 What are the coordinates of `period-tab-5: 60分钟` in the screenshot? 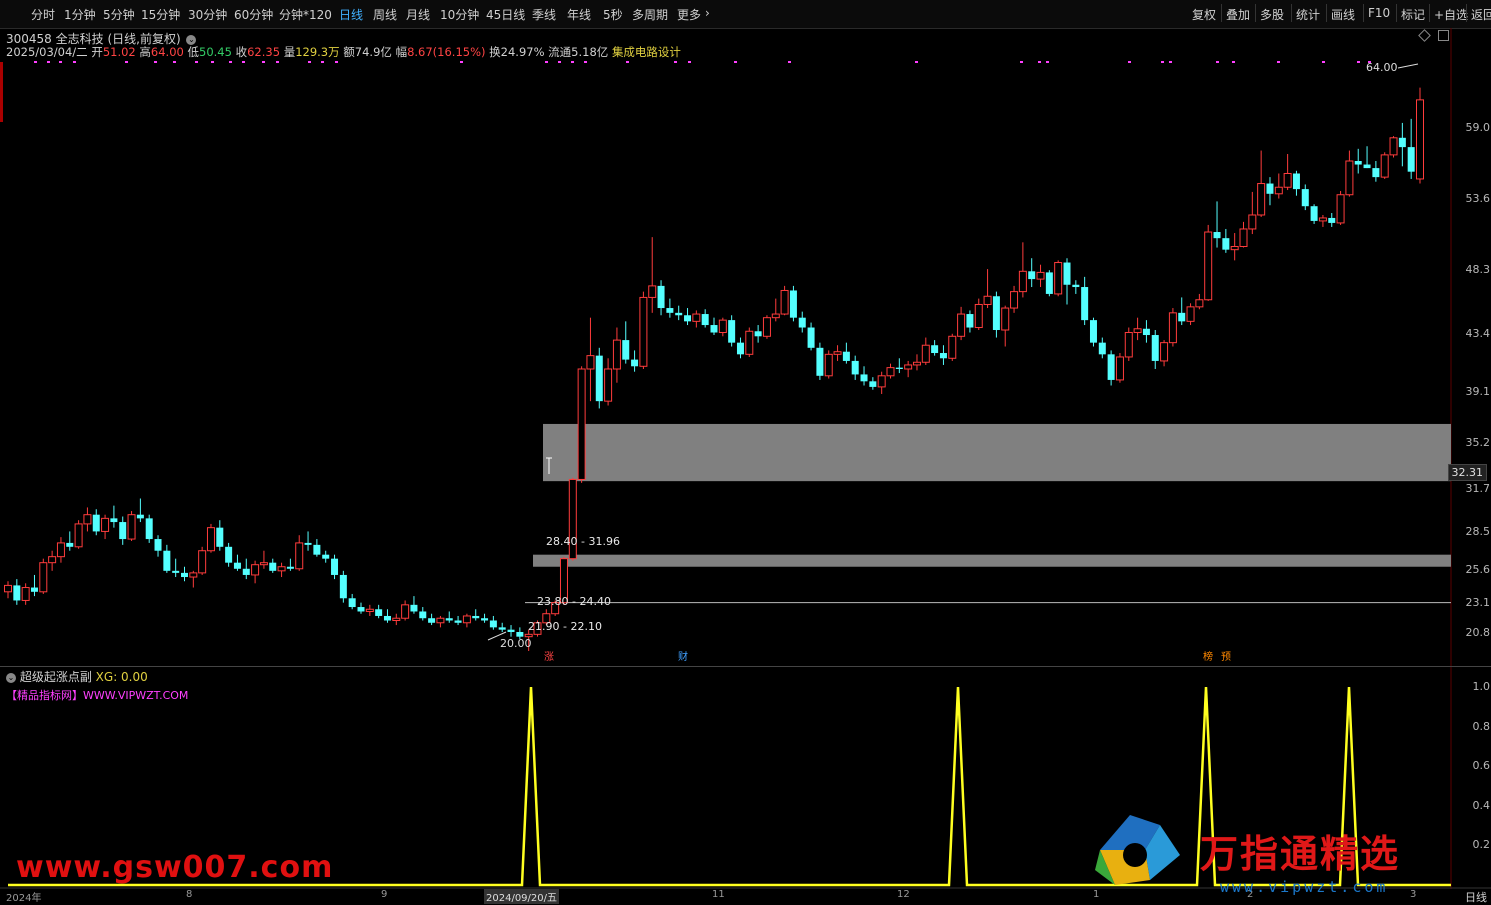 It's located at (253, 14).